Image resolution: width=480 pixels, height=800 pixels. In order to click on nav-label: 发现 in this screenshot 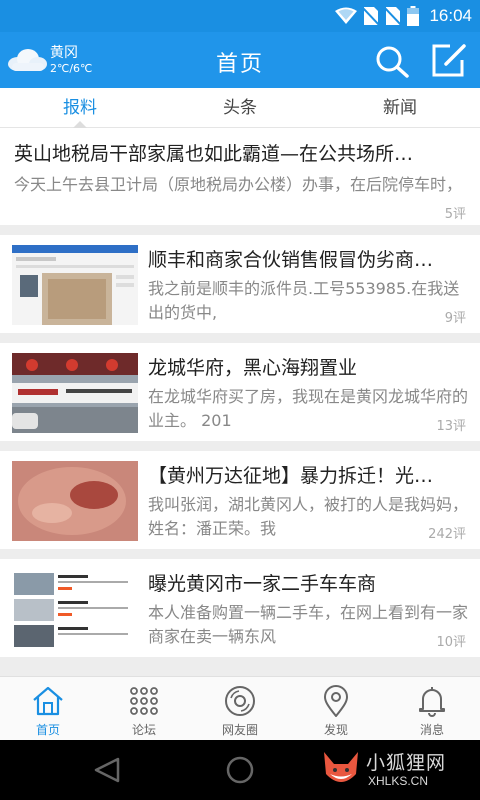, I will do `click(335, 730)`.